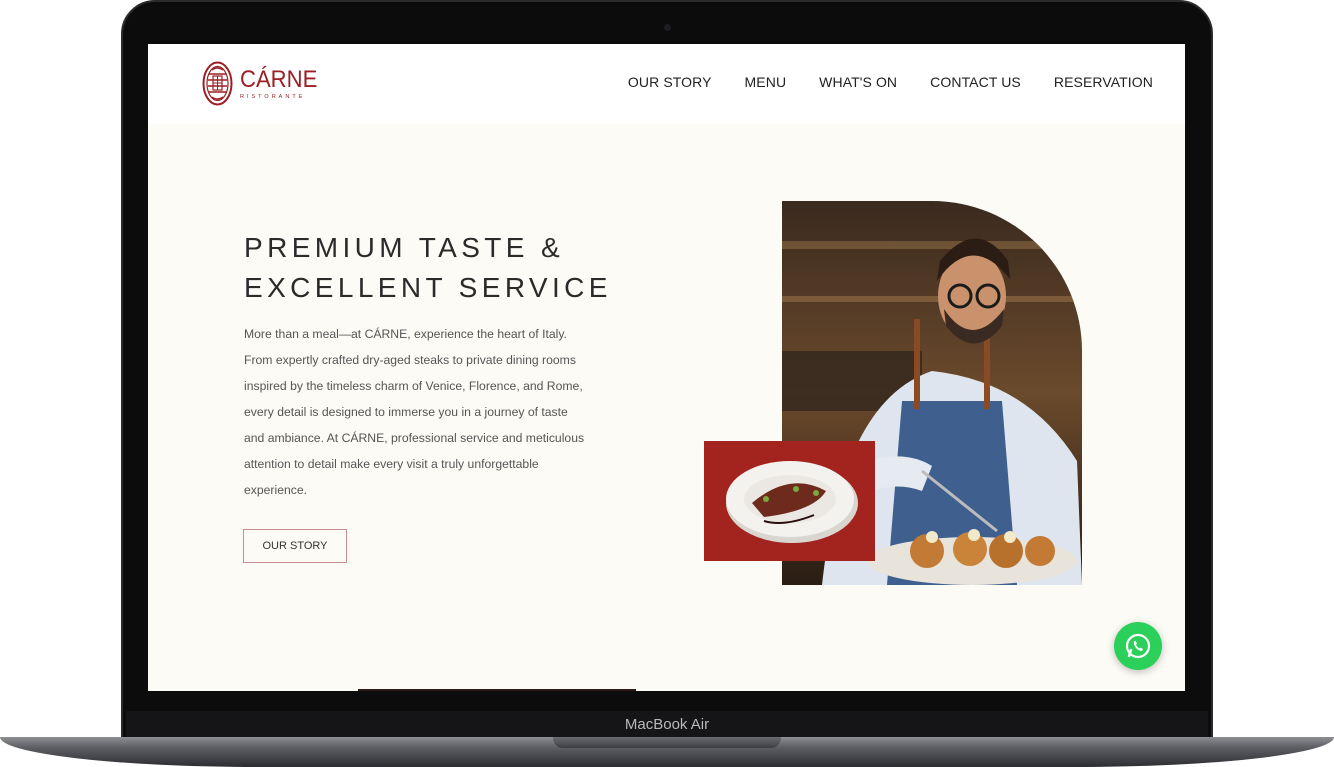 The height and width of the screenshot is (767, 1334). Describe the element at coordinates (497, 690) in the screenshot. I see `bottom-decor-bar` at that location.